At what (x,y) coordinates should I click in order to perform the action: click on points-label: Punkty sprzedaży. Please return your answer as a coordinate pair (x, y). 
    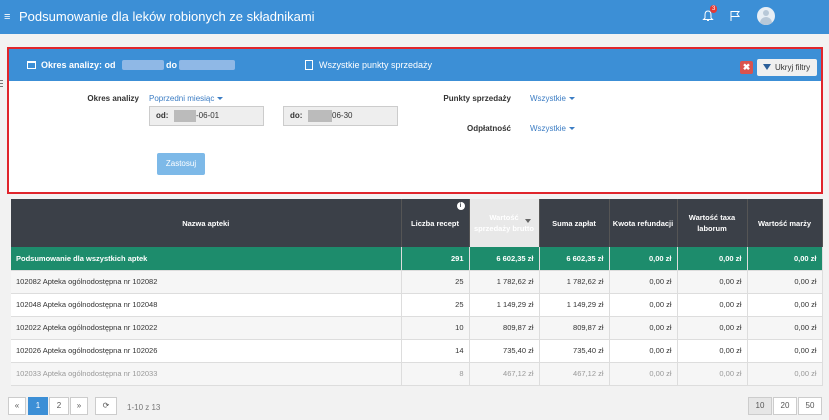
    Looking at the image, I should click on (477, 98).